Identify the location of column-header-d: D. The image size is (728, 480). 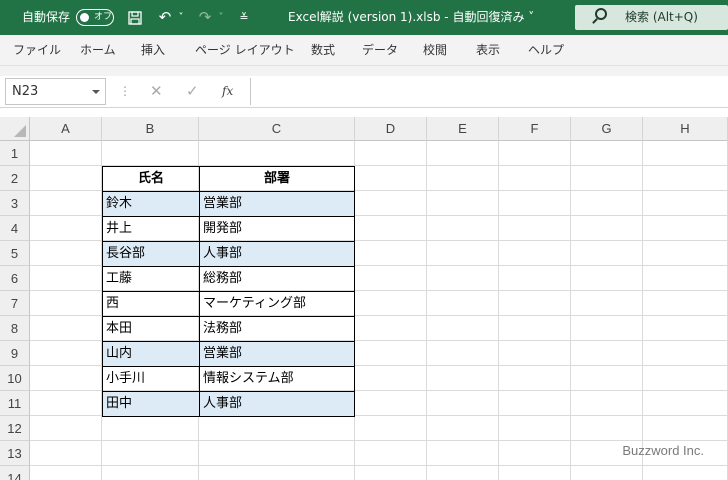
(391, 129).